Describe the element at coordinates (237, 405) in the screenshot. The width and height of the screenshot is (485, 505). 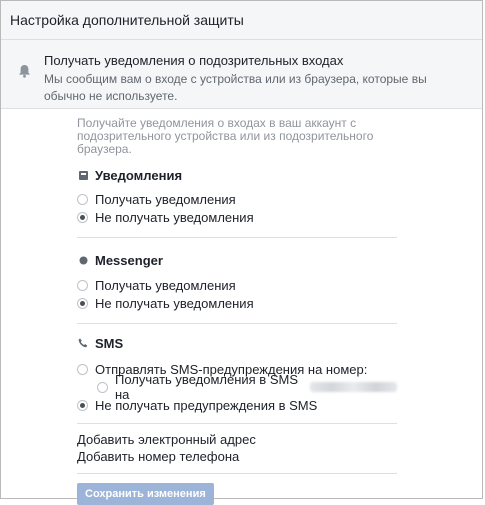
I see `sms-option-none: Не получать предупреждения в SMS` at that location.